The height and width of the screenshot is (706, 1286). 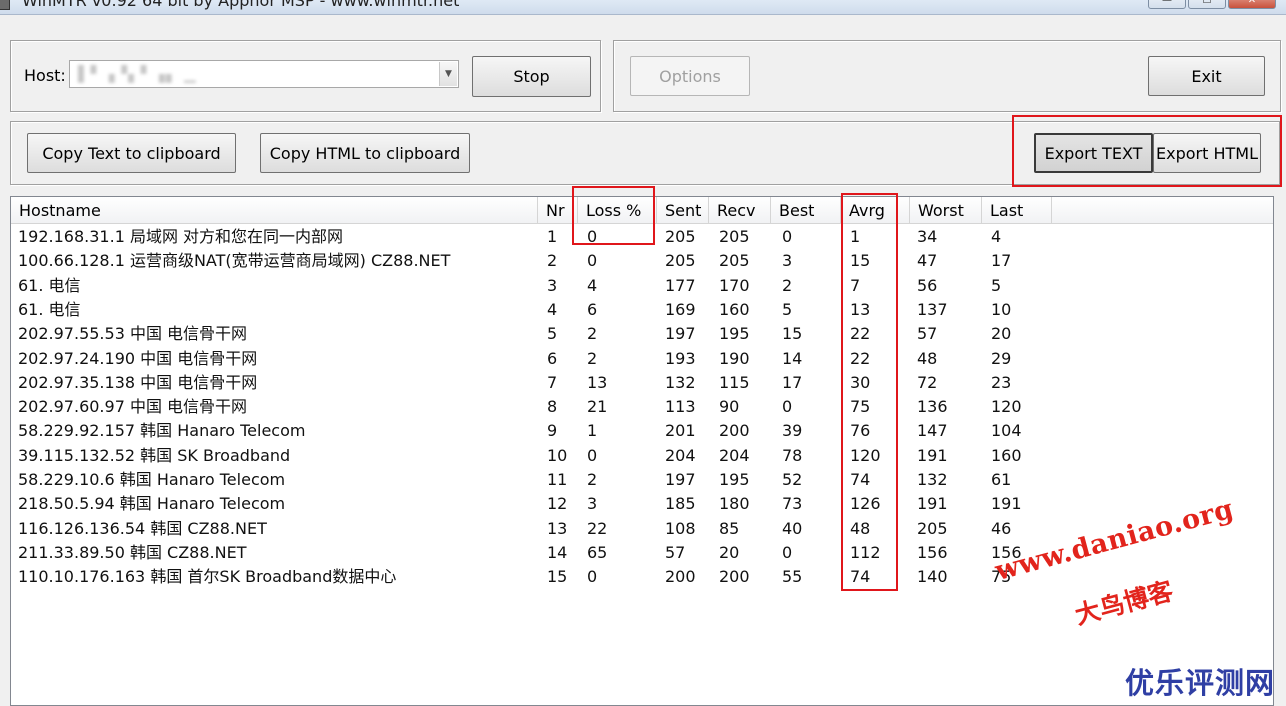 What do you see at coordinates (996, 285) in the screenshot?
I see `cell-last: 5` at bounding box center [996, 285].